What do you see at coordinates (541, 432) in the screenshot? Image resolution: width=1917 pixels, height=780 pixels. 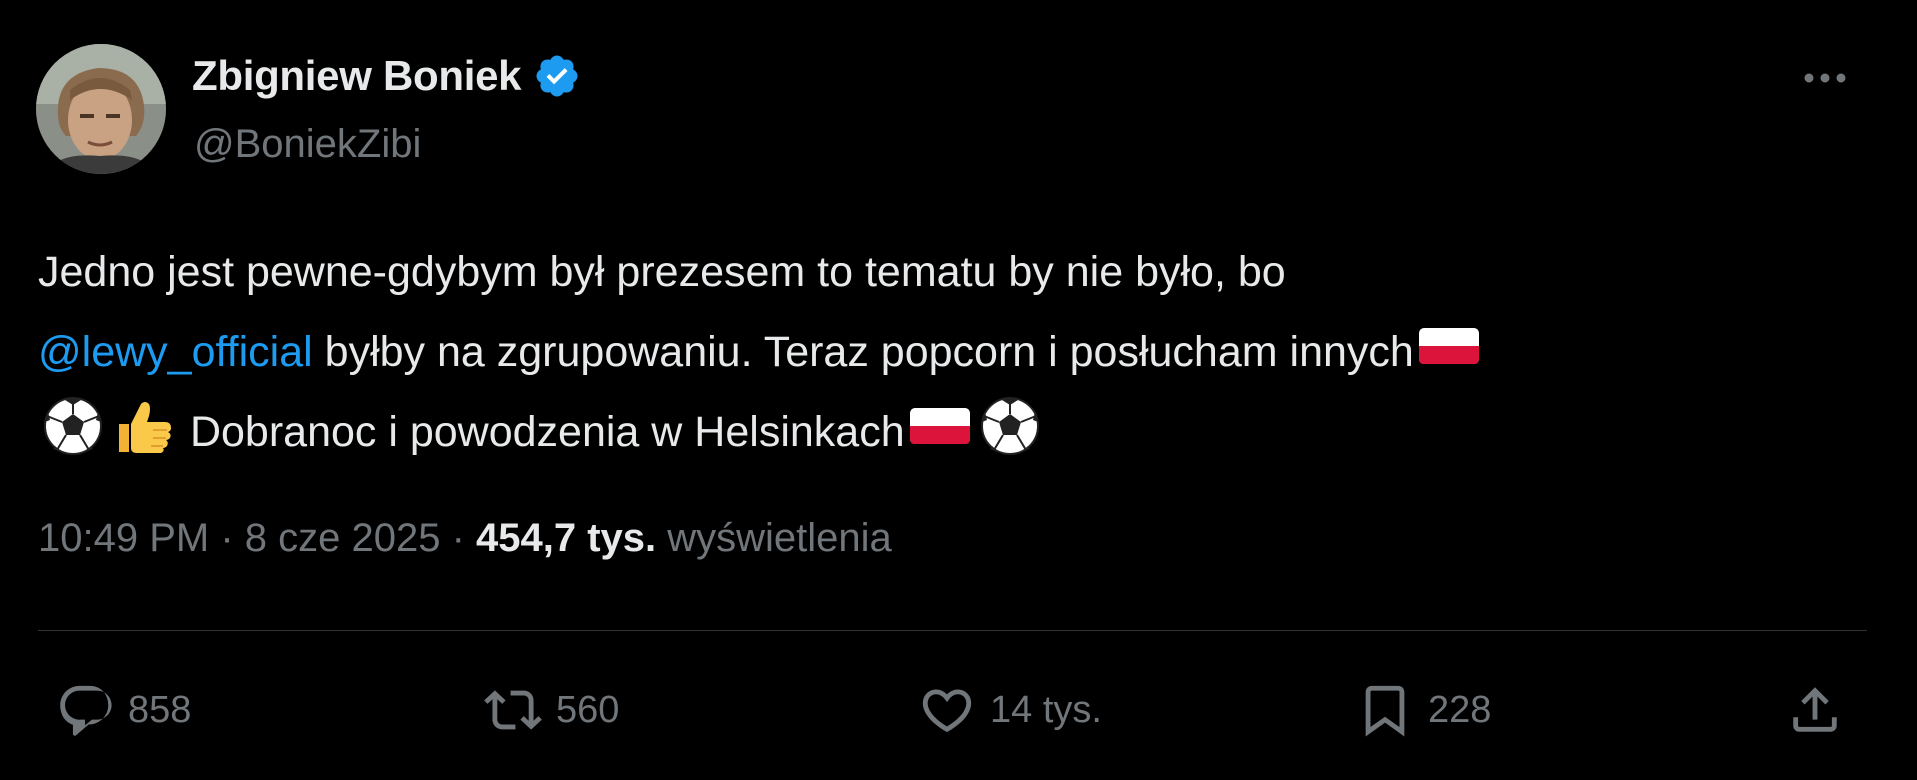 I see `tweet-text-line-3-rest: Dobranoc i powodzenia w Helsinkach` at bounding box center [541, 432].